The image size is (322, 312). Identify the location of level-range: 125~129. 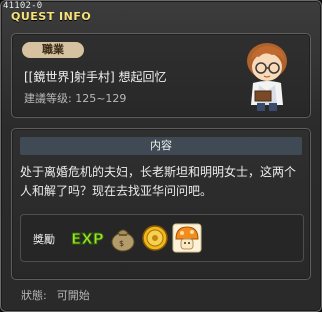
(101, 98).